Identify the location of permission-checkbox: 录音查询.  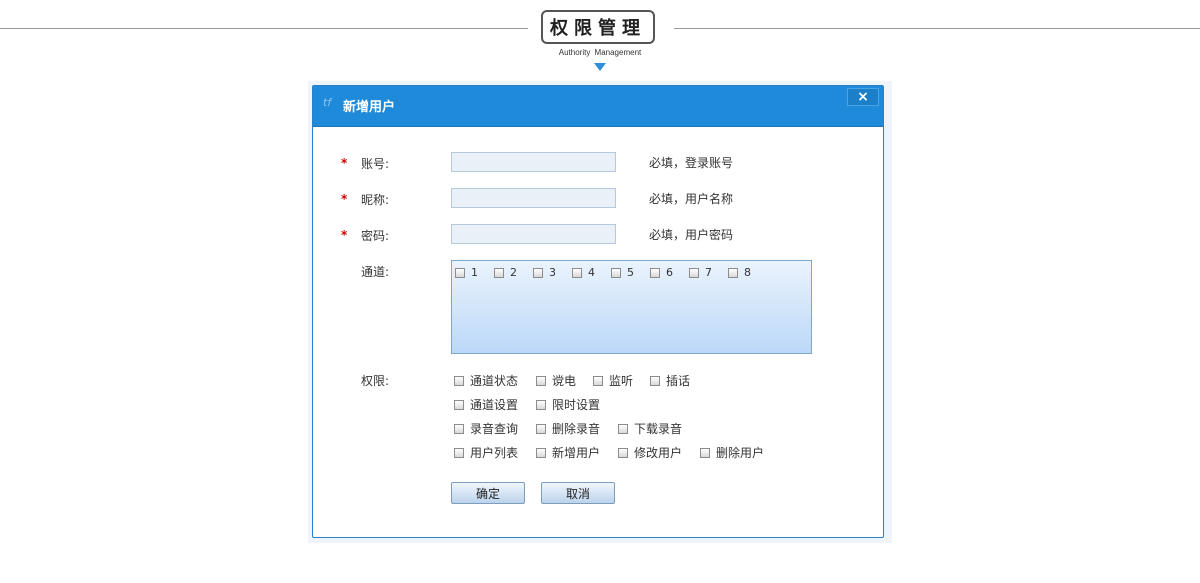
(486, 428).